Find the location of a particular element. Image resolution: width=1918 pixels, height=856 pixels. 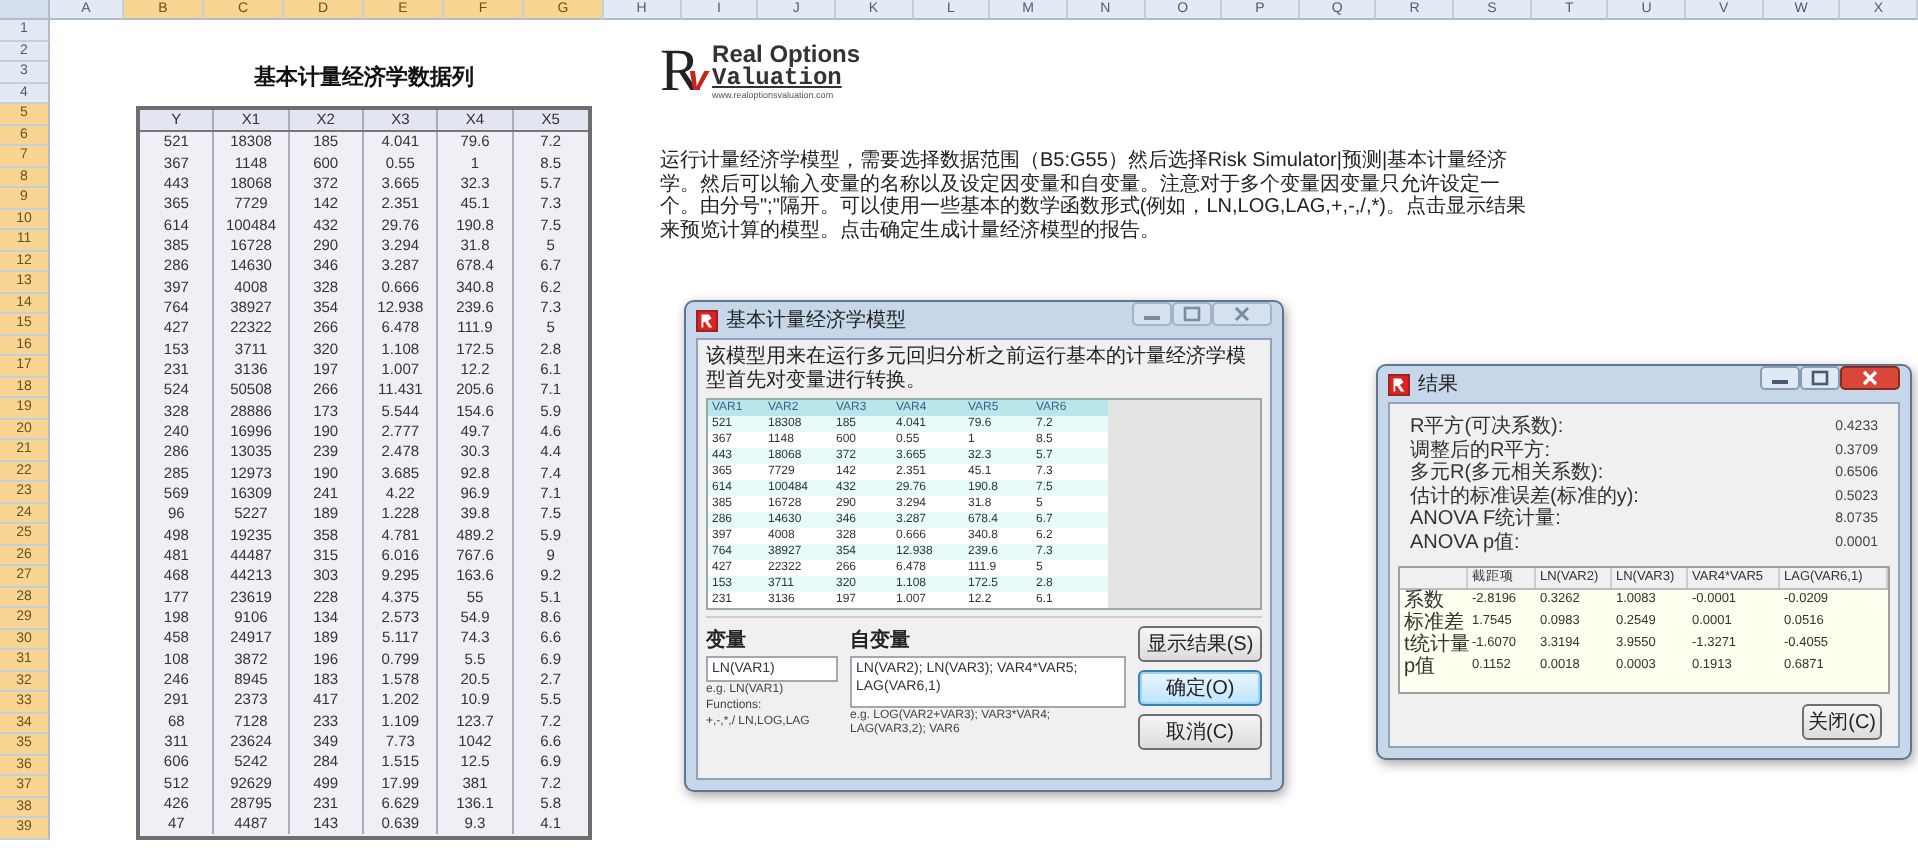

window-title: 结果 is located at coordinates (1439, 384).